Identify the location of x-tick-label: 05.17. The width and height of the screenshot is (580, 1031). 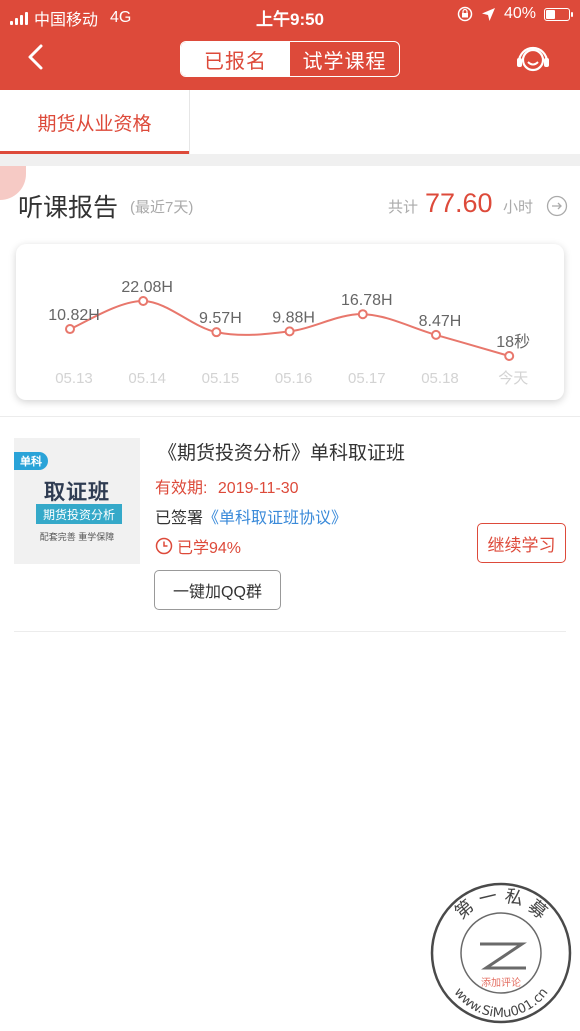
(367, 378).